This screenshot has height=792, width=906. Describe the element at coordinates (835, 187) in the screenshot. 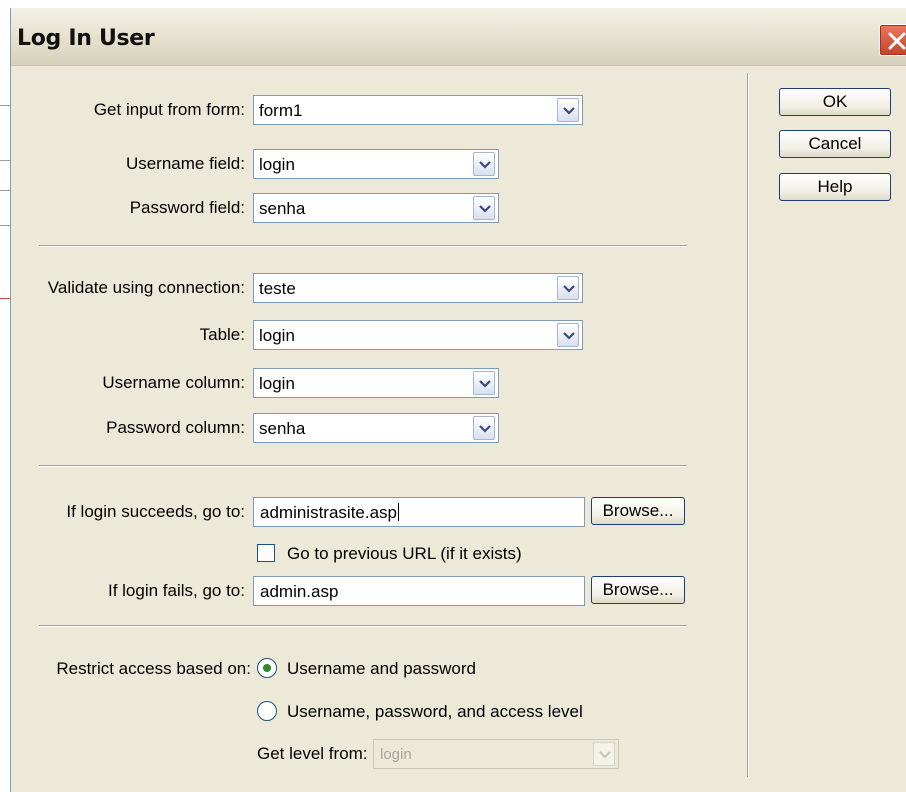

I see `help-button: Help` at that location.